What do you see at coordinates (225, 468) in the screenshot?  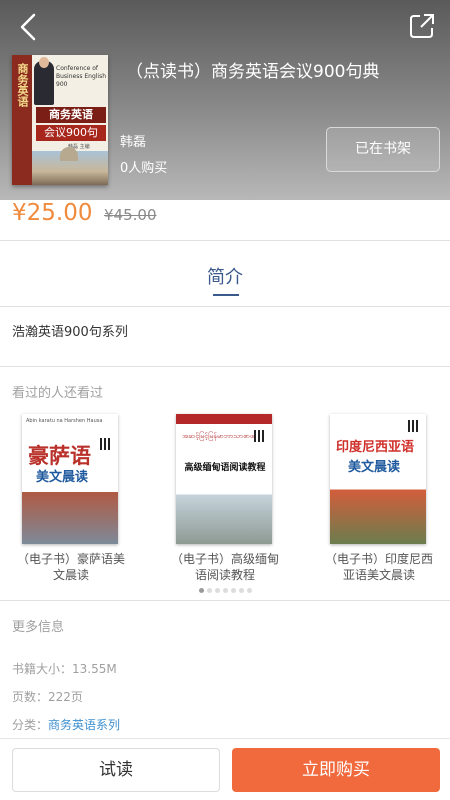 I see `cover-title: 高级缅甸语阅读教程` at bounding box center [225, 468].